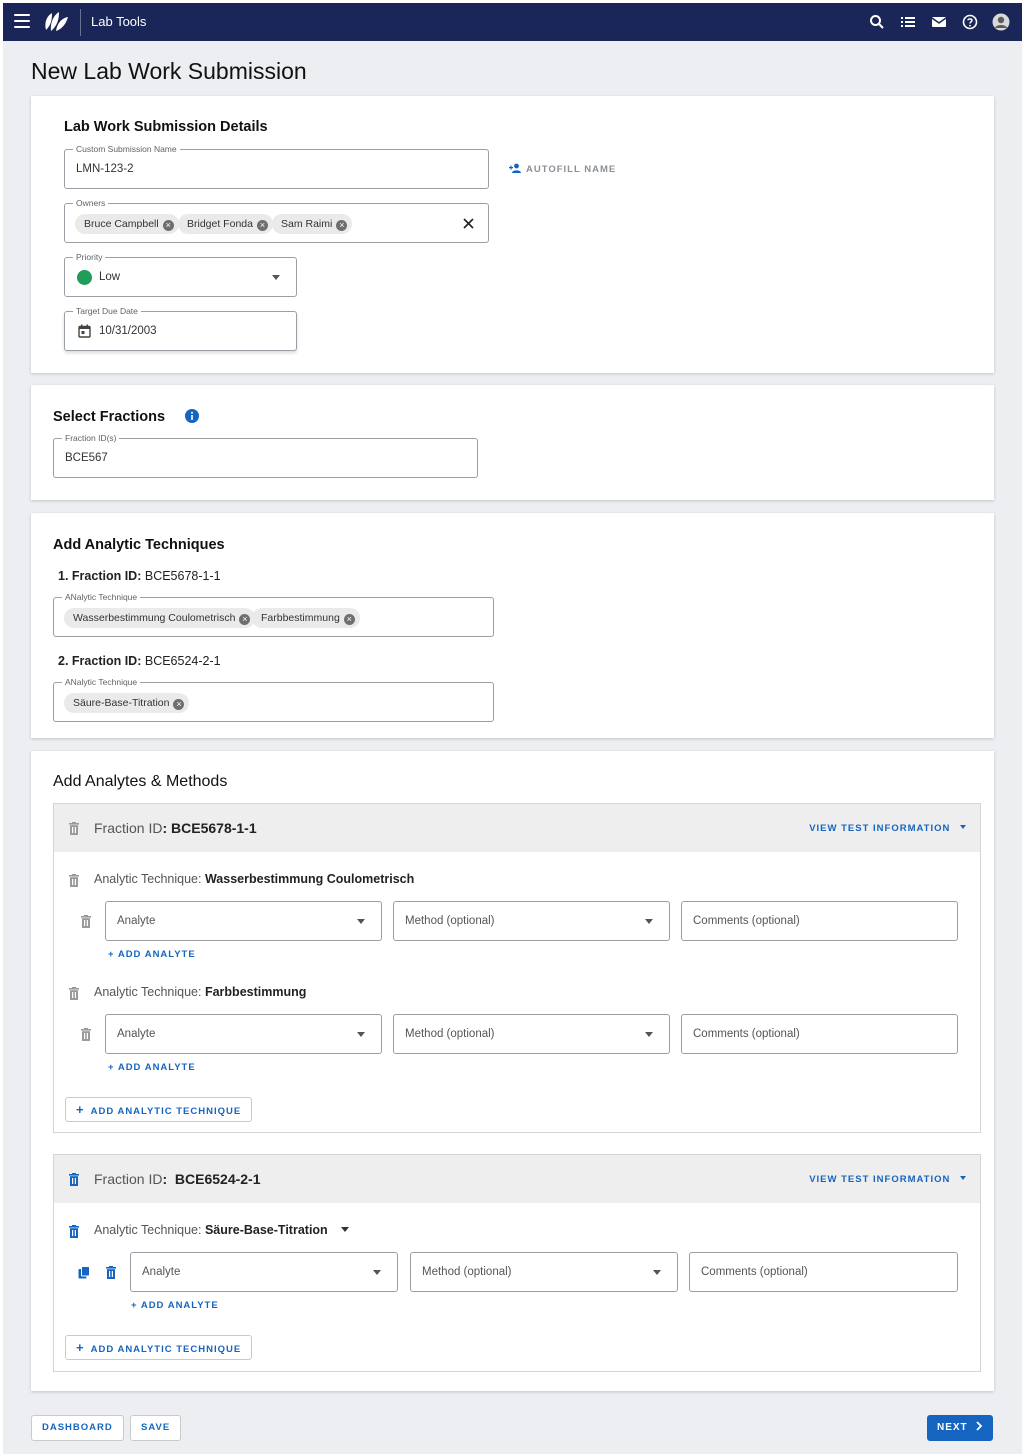  What do you see at coordinates (22, 21) in the screenshot?
I see `menu-icon` at bounding box center [22, 21].